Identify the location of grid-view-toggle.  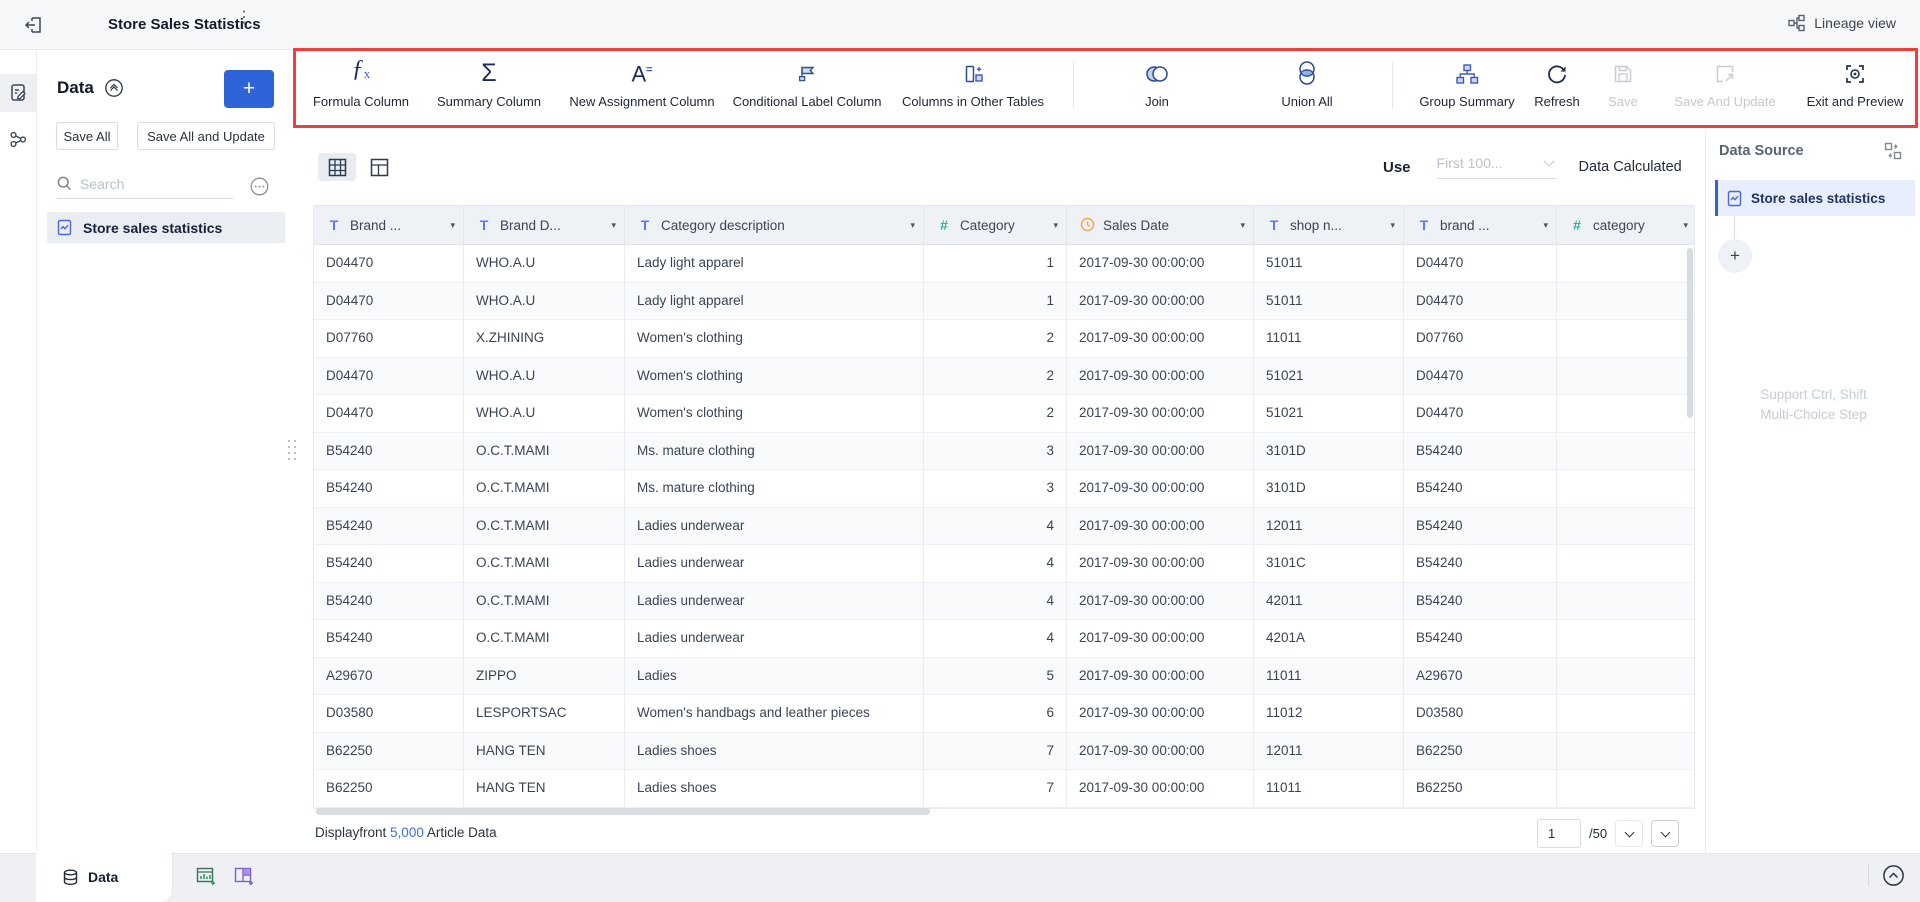
(337, 167).